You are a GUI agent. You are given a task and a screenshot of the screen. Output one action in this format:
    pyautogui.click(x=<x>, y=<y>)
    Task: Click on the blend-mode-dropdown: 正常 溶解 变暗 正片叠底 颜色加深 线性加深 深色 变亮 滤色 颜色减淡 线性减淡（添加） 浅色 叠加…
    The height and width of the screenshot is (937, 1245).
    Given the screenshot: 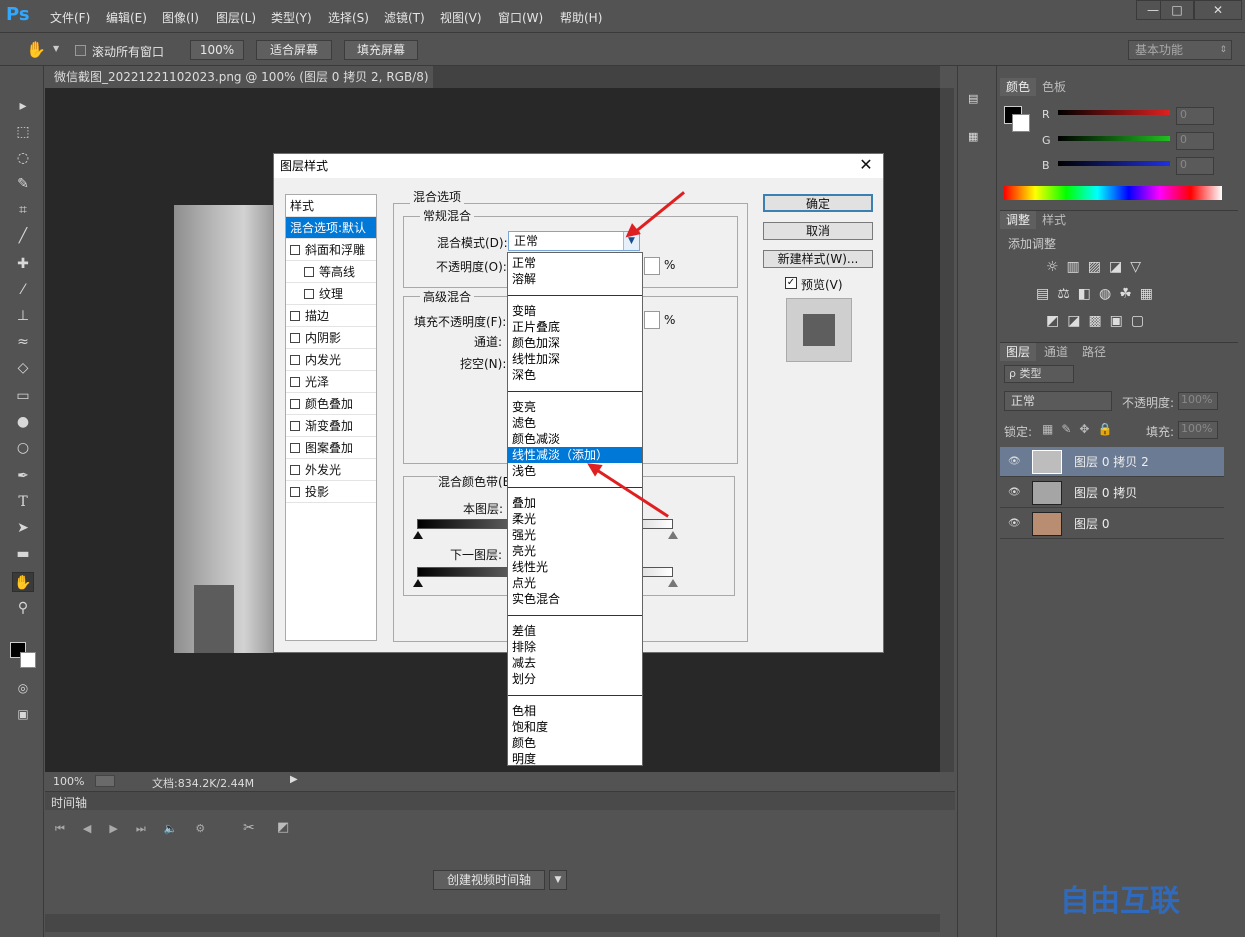 What is the action you would take?
    pyautogui.click(x=575, y=509)
    